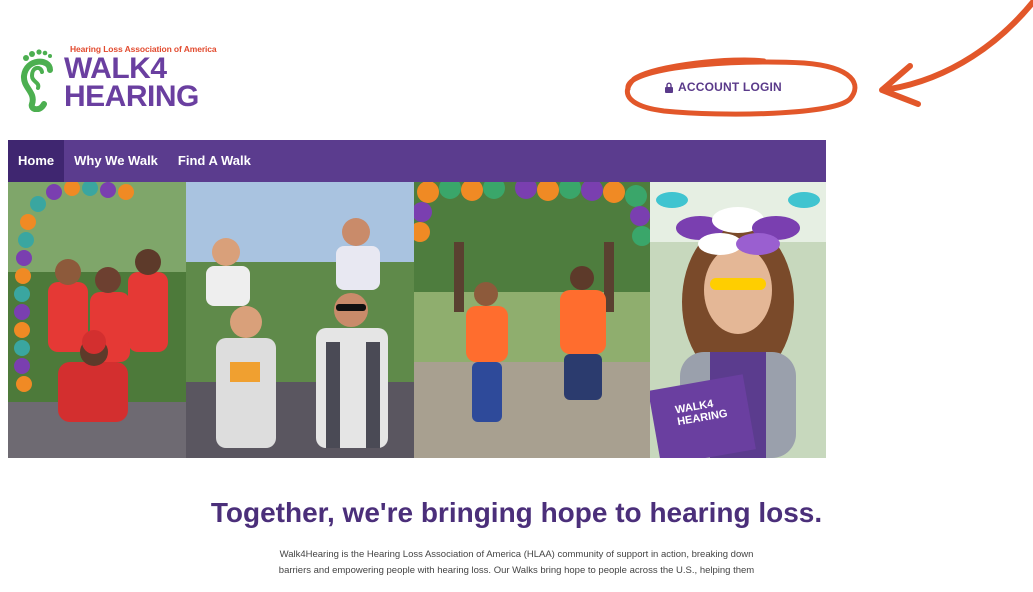 The width and height of the screenshot is (1033, 592). I want to click on main-nav: Home Why We Walk Find A Walk, so click(417, 161).